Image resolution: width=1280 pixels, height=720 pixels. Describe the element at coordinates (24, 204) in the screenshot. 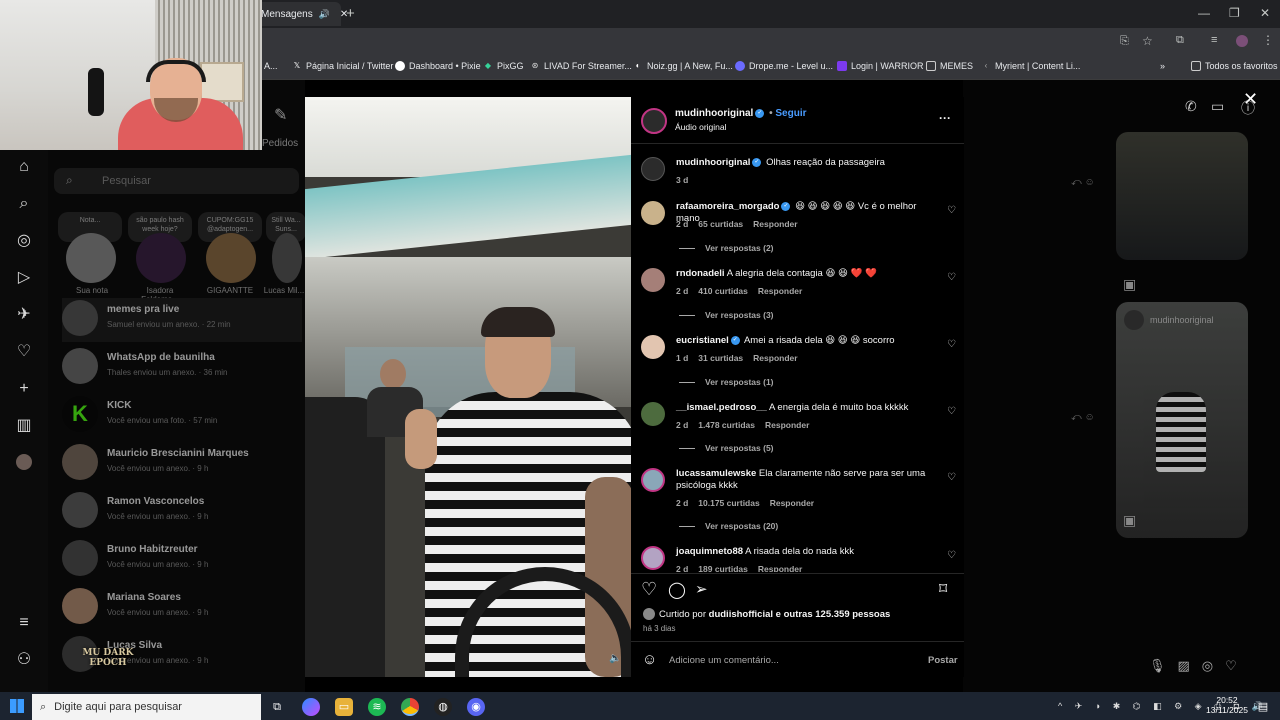

I see `search-icon: ⌕` at that location.